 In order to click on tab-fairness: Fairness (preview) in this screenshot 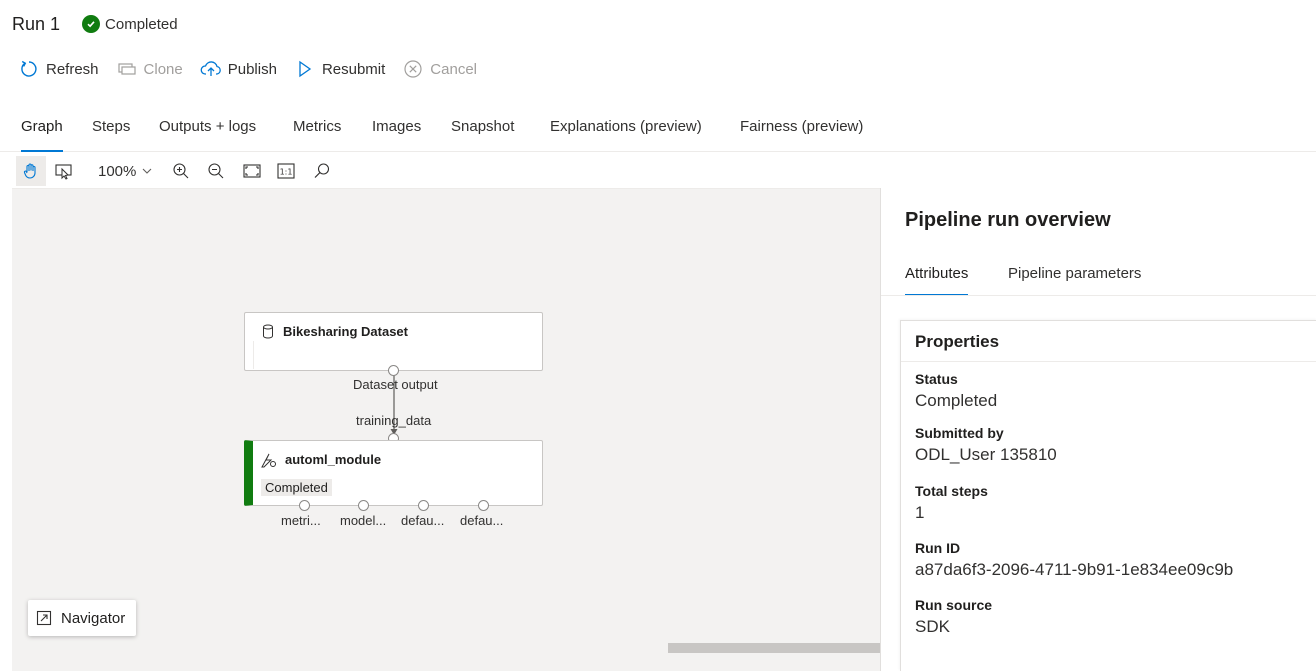, I will do `click(801, 135)`.